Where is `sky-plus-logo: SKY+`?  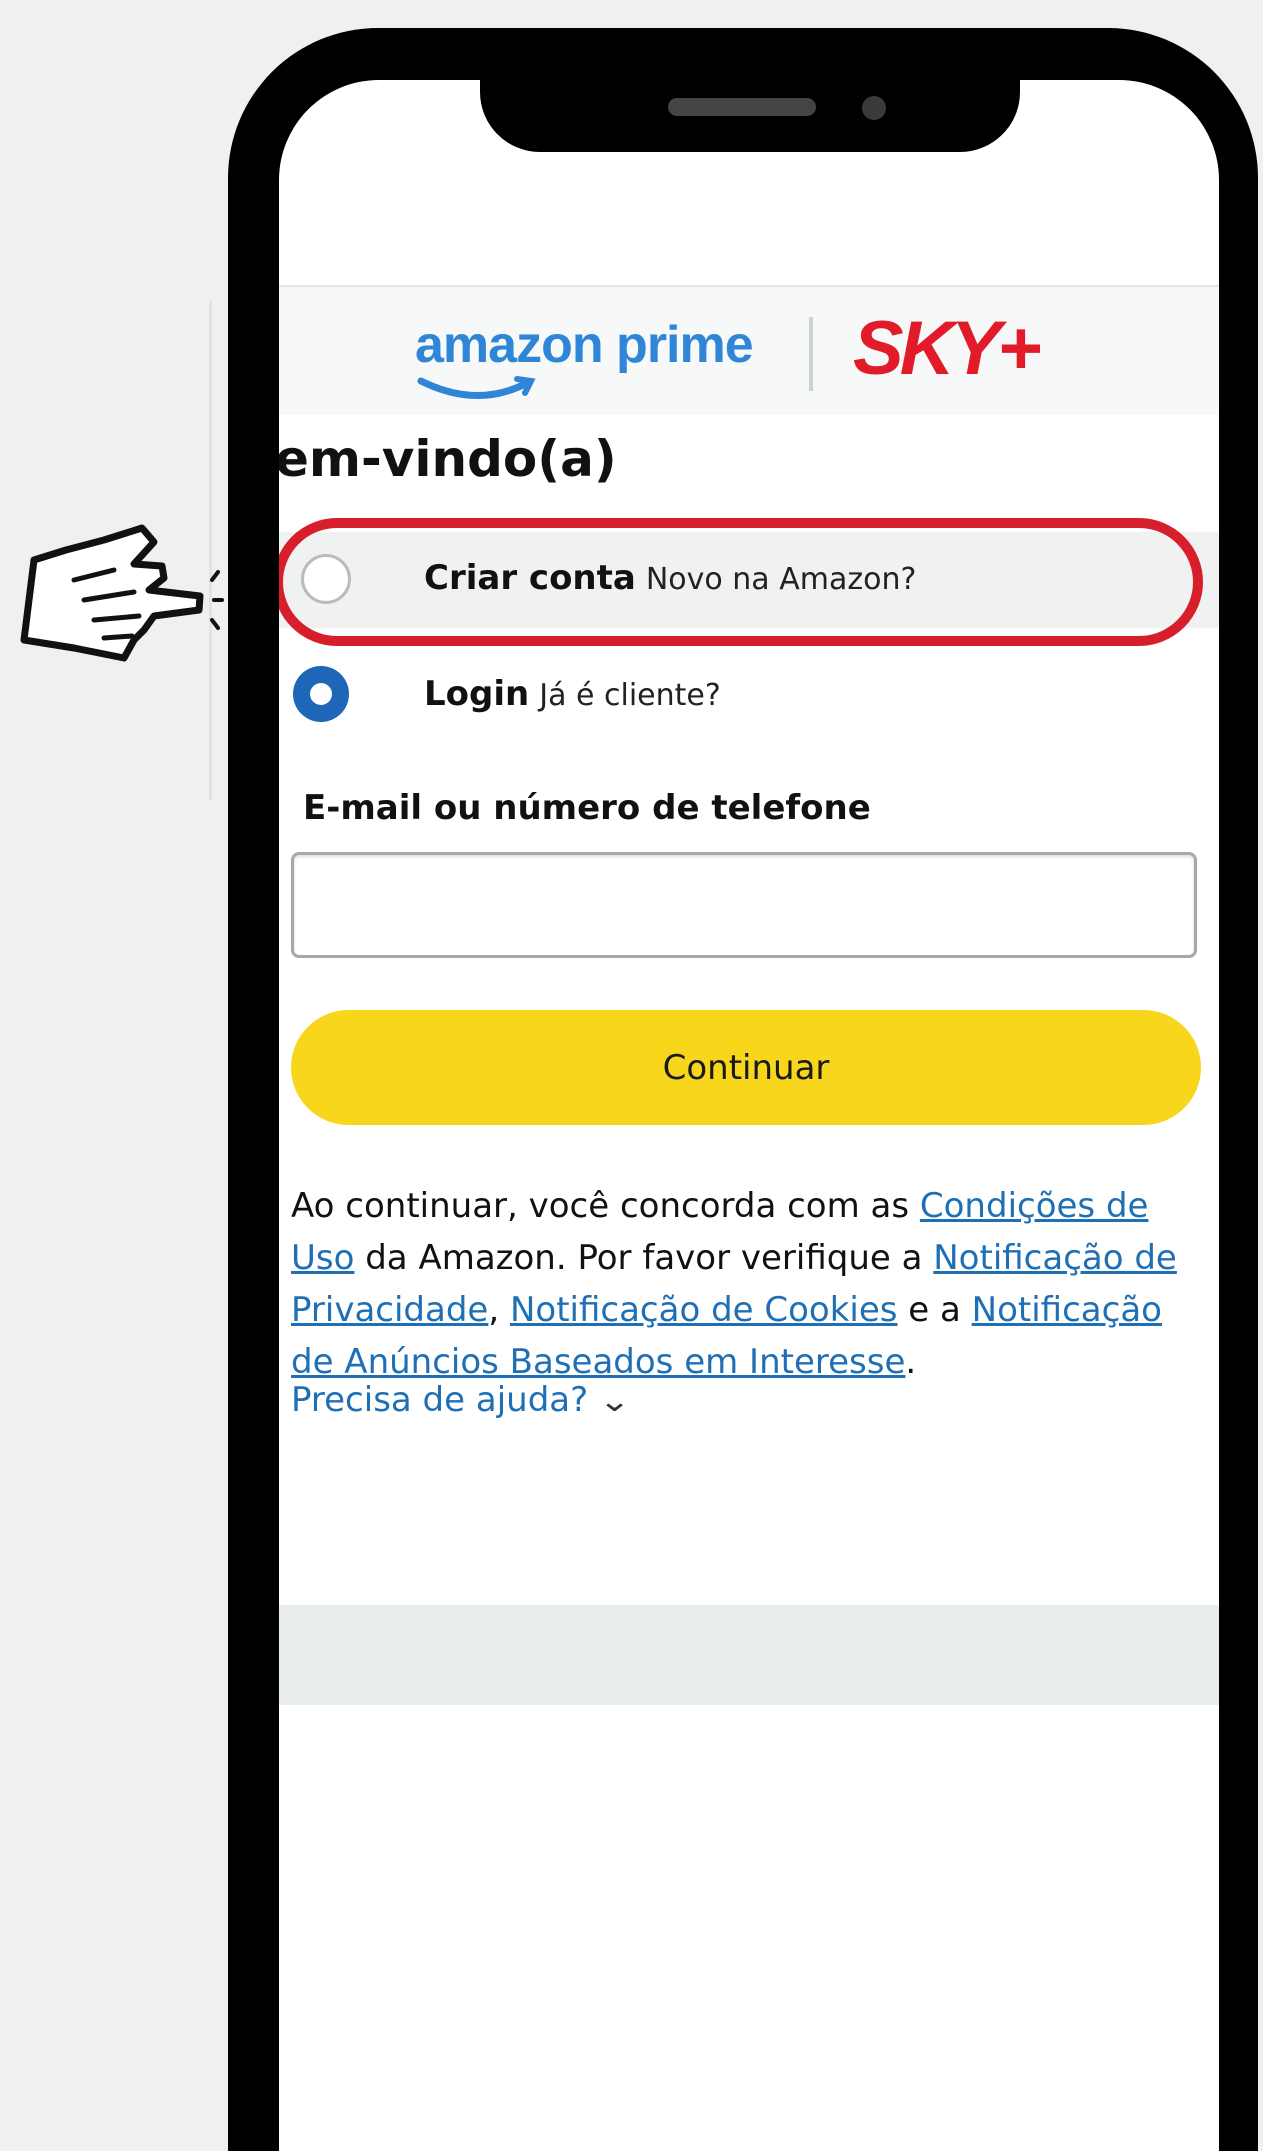 sky-plus-logo: SKY+ is located at coordinates (947, 348).